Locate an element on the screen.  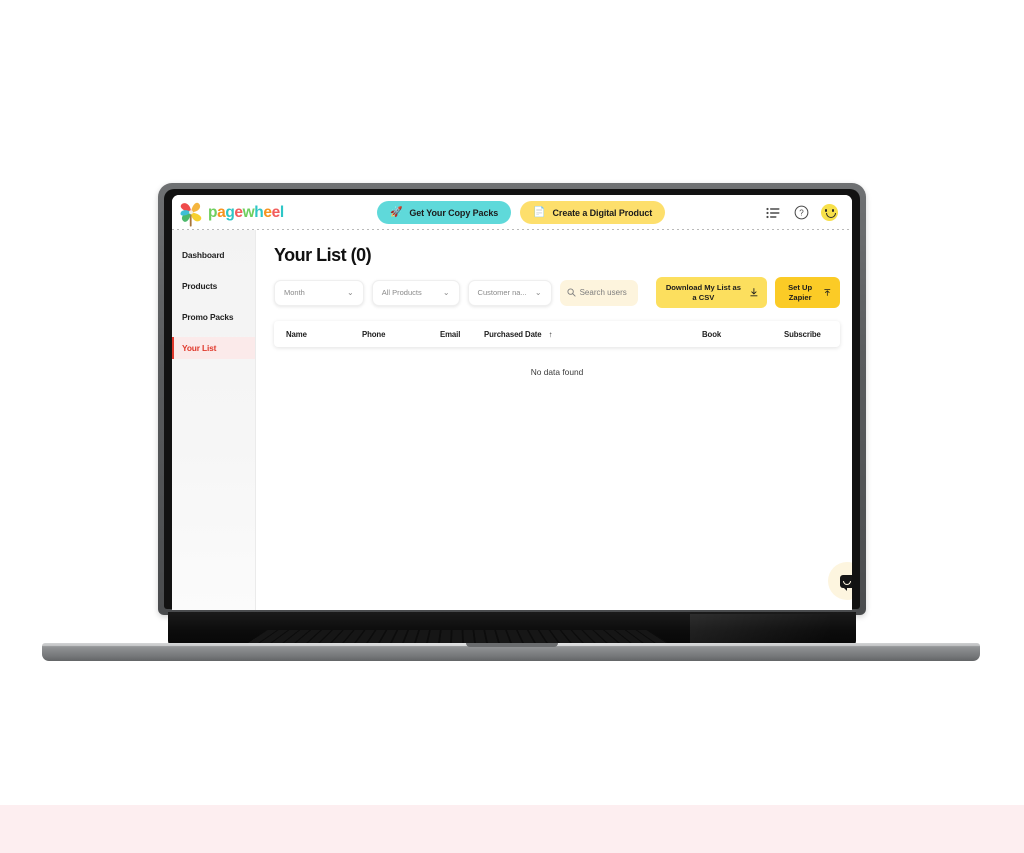
setup-zapier-button: Set Up Zapier is located at coordinates (807, 292).